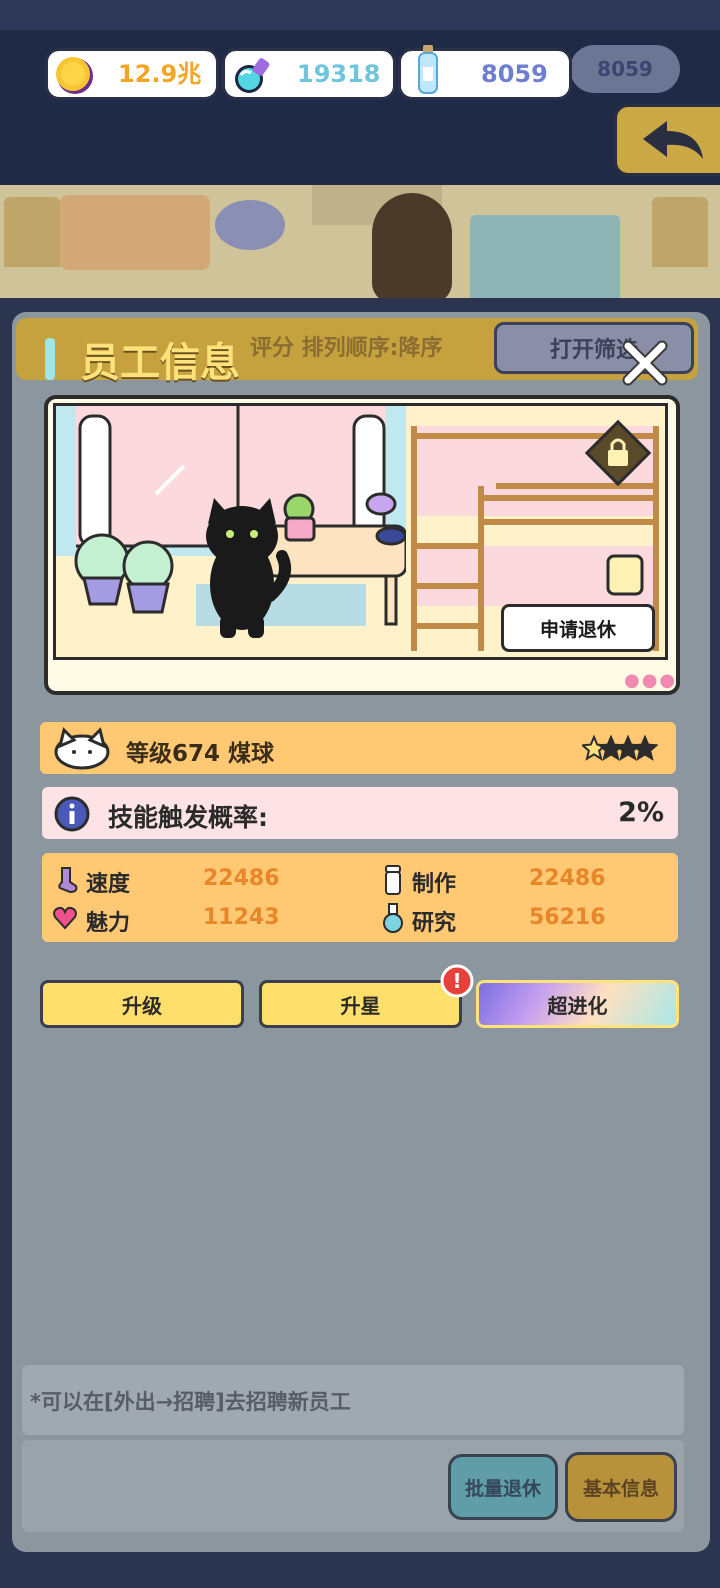 Image resolution: width=720 pixels, height=1588 pixels. I want to click on potion-counter: 19318, so click(309, 74).